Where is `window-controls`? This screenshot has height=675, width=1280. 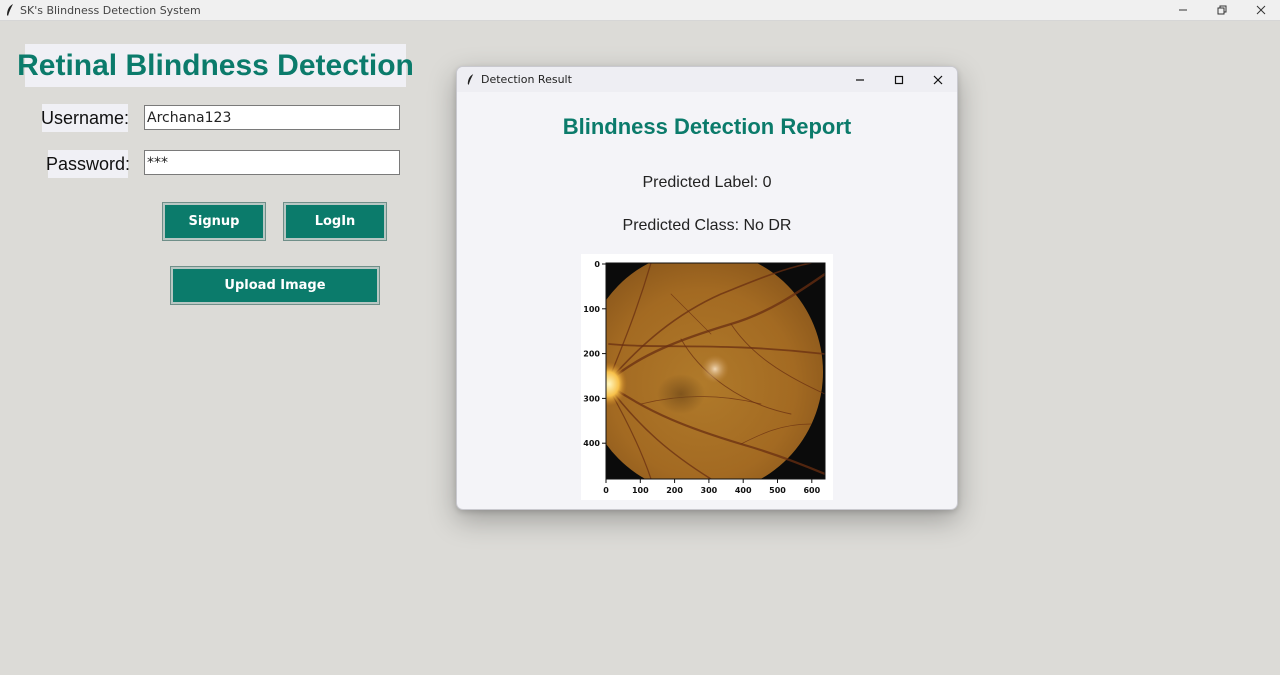 window-controls is located at coordinates (1221, 10).